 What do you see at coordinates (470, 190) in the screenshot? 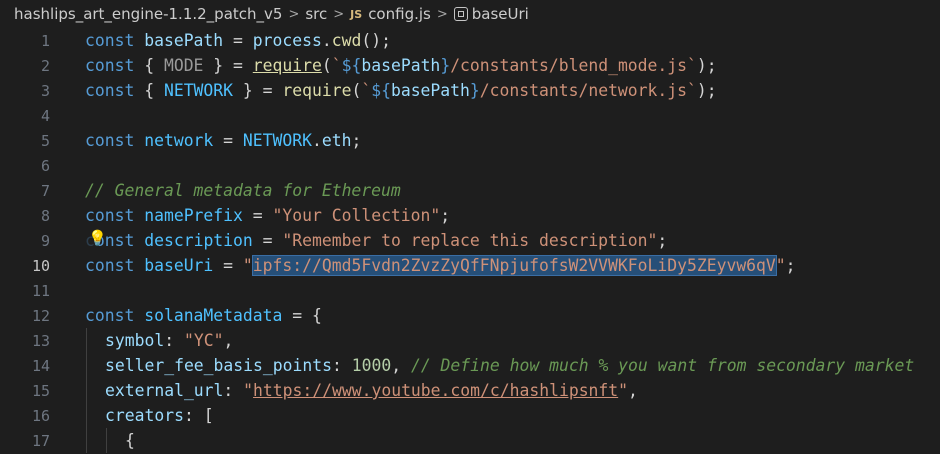
I see `code-line: 7 // General metadata for Ethereum` at bounding box center [470, 190].